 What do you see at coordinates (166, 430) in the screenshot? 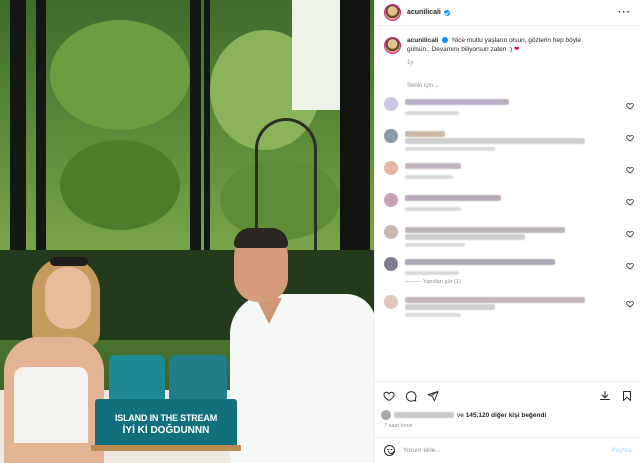
I see `cake-text-line2: İYİ Kİ DOĞDUNNN` at bounding box center [166, 430].